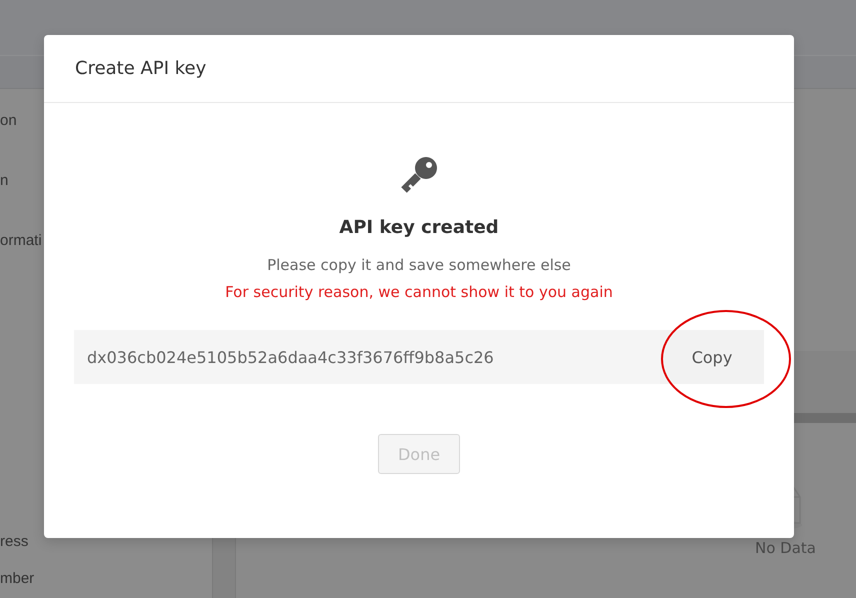 Image resolution: width=856 pixels, height=598 pixels. I want to click on key-icon, so click(419, 175).